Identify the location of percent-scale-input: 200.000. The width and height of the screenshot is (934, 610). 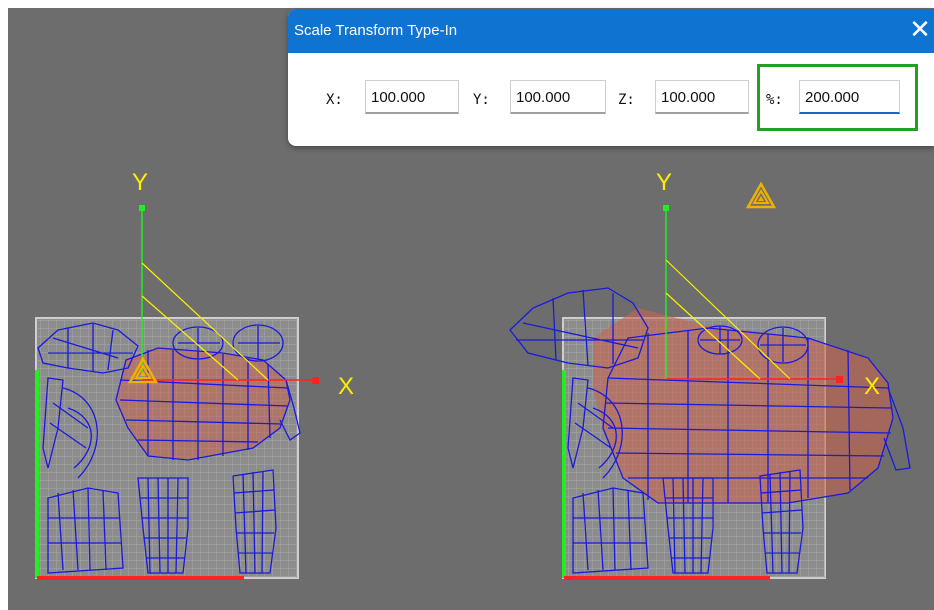
(849, 97).